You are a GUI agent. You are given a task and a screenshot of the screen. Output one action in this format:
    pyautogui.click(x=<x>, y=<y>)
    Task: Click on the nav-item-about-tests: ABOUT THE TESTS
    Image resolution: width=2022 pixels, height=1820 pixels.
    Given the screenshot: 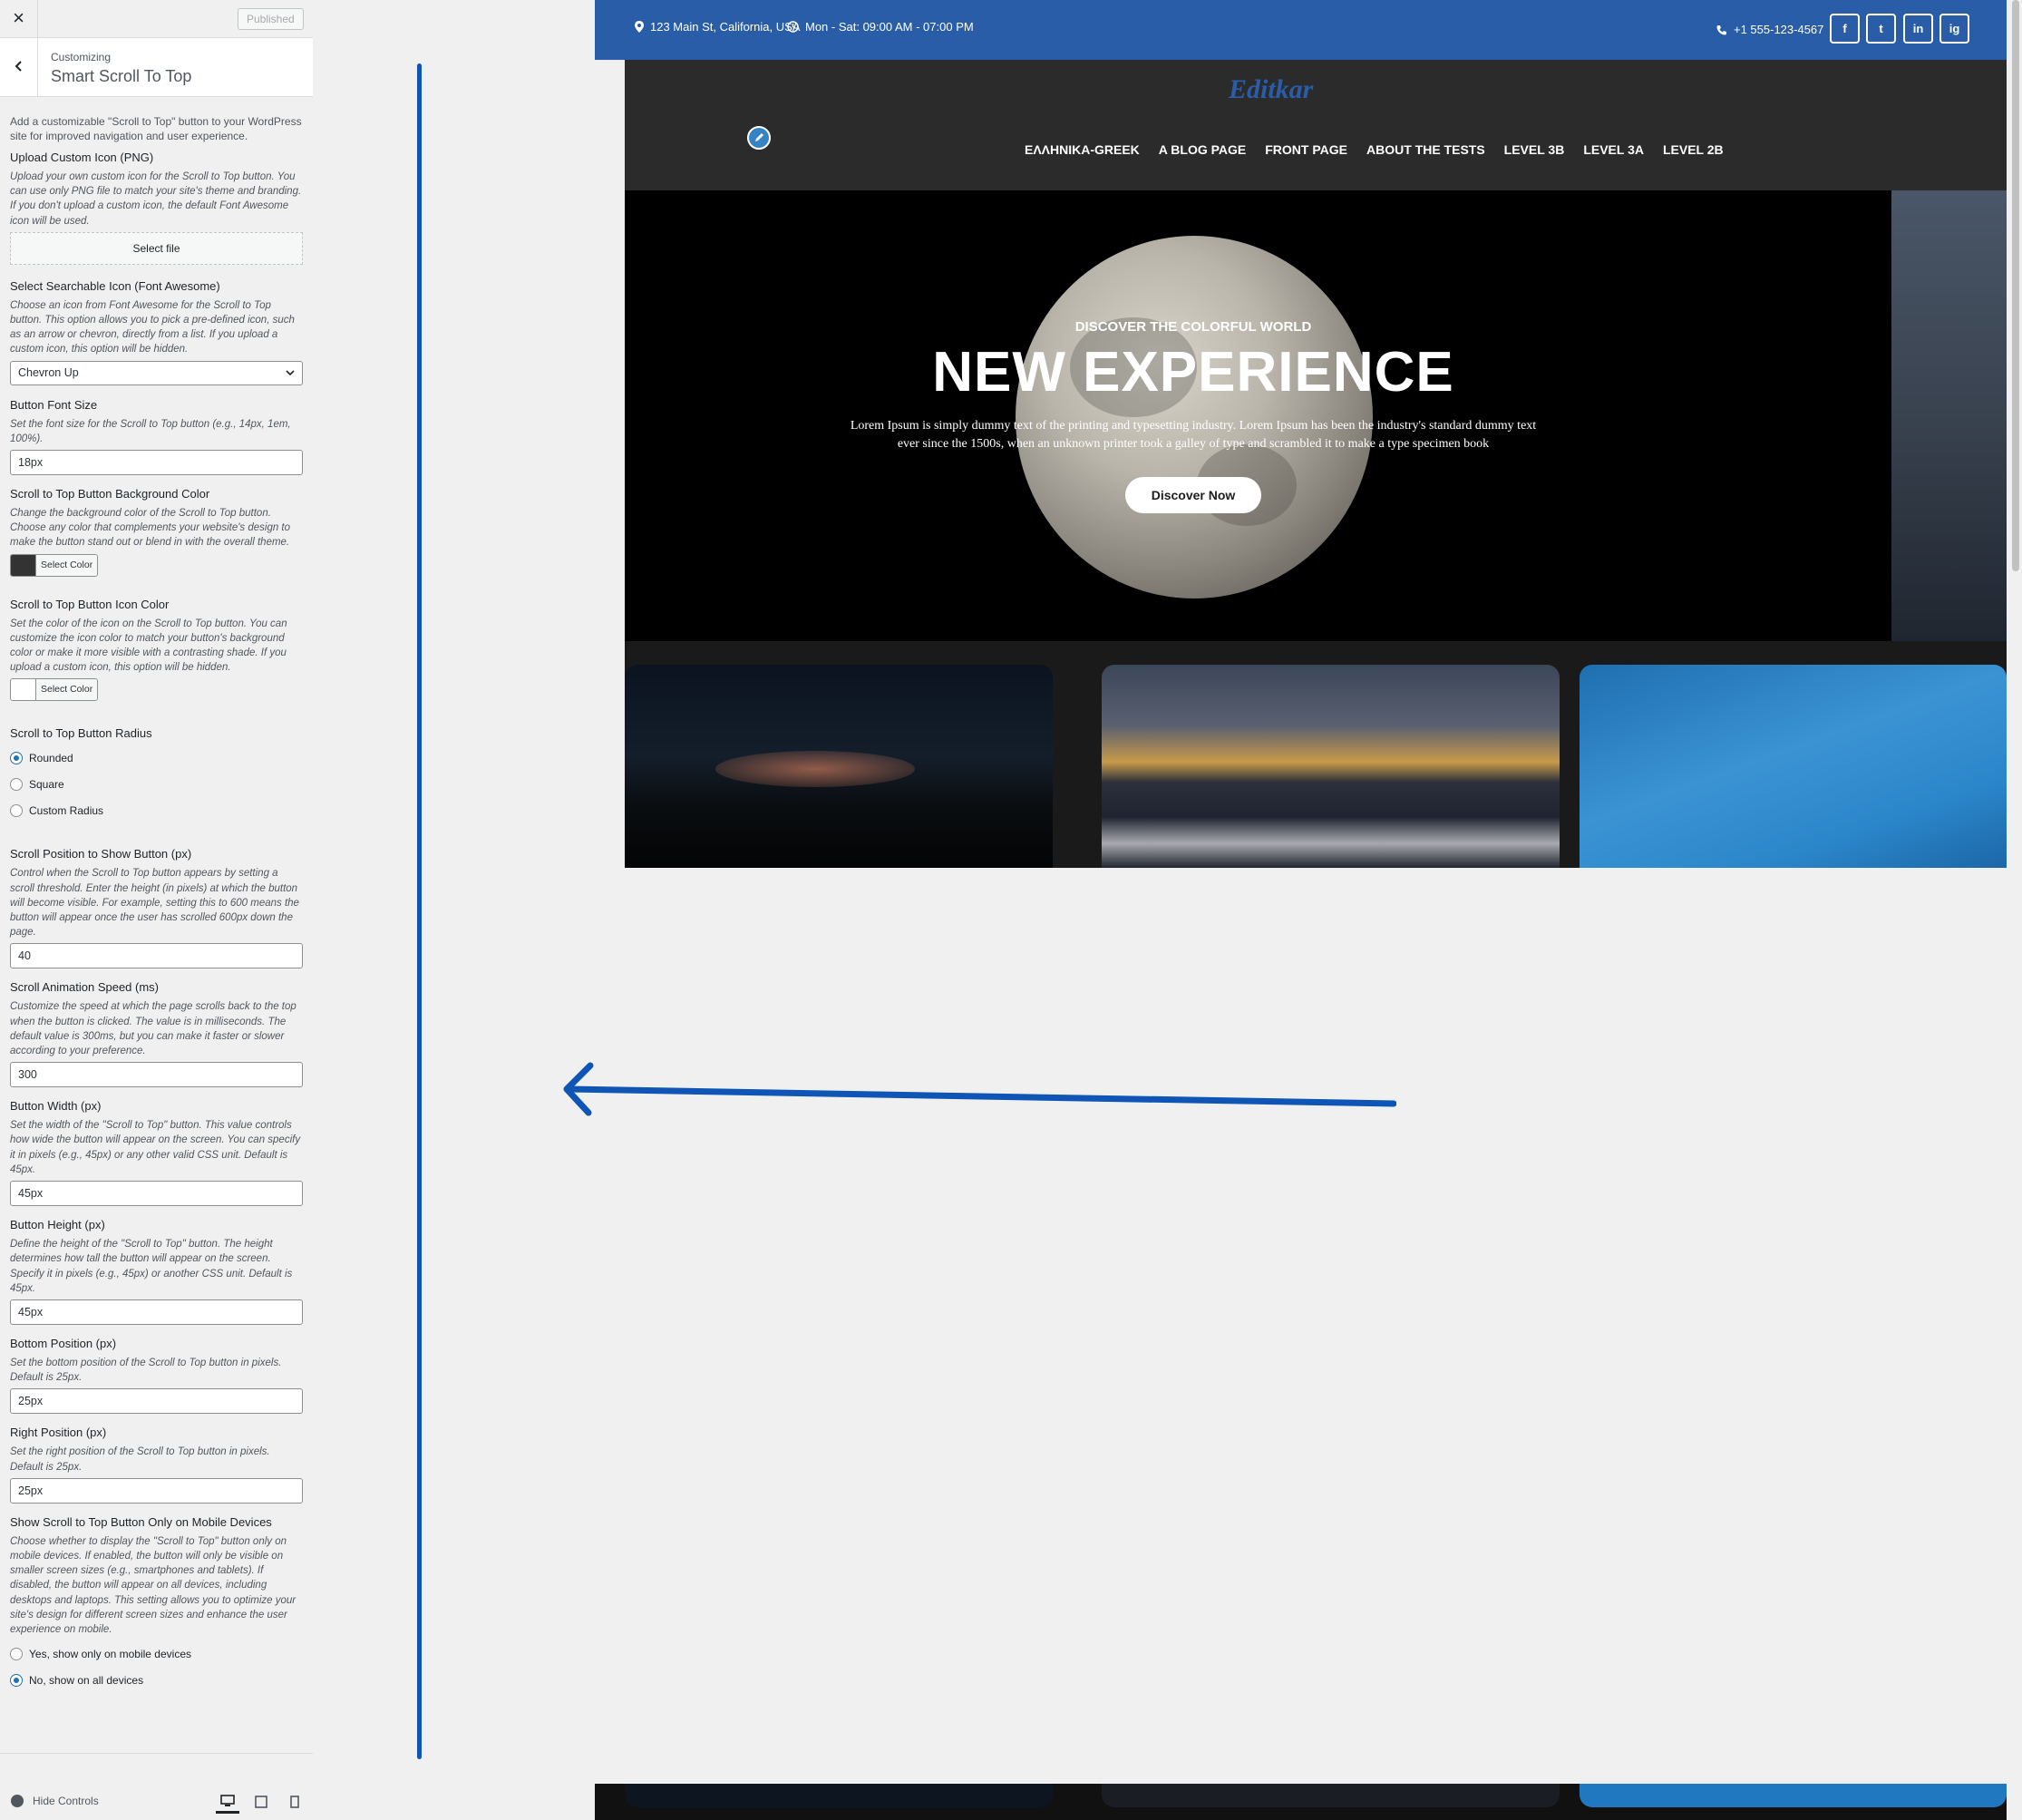 What is the action you would take?
    pyautogui.click(x=1425, y=149)
    